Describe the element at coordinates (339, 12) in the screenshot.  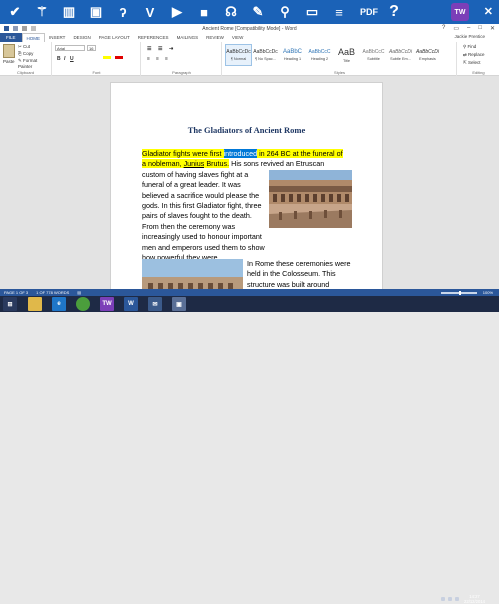
I see `overlay-icon: ≡` at that location.